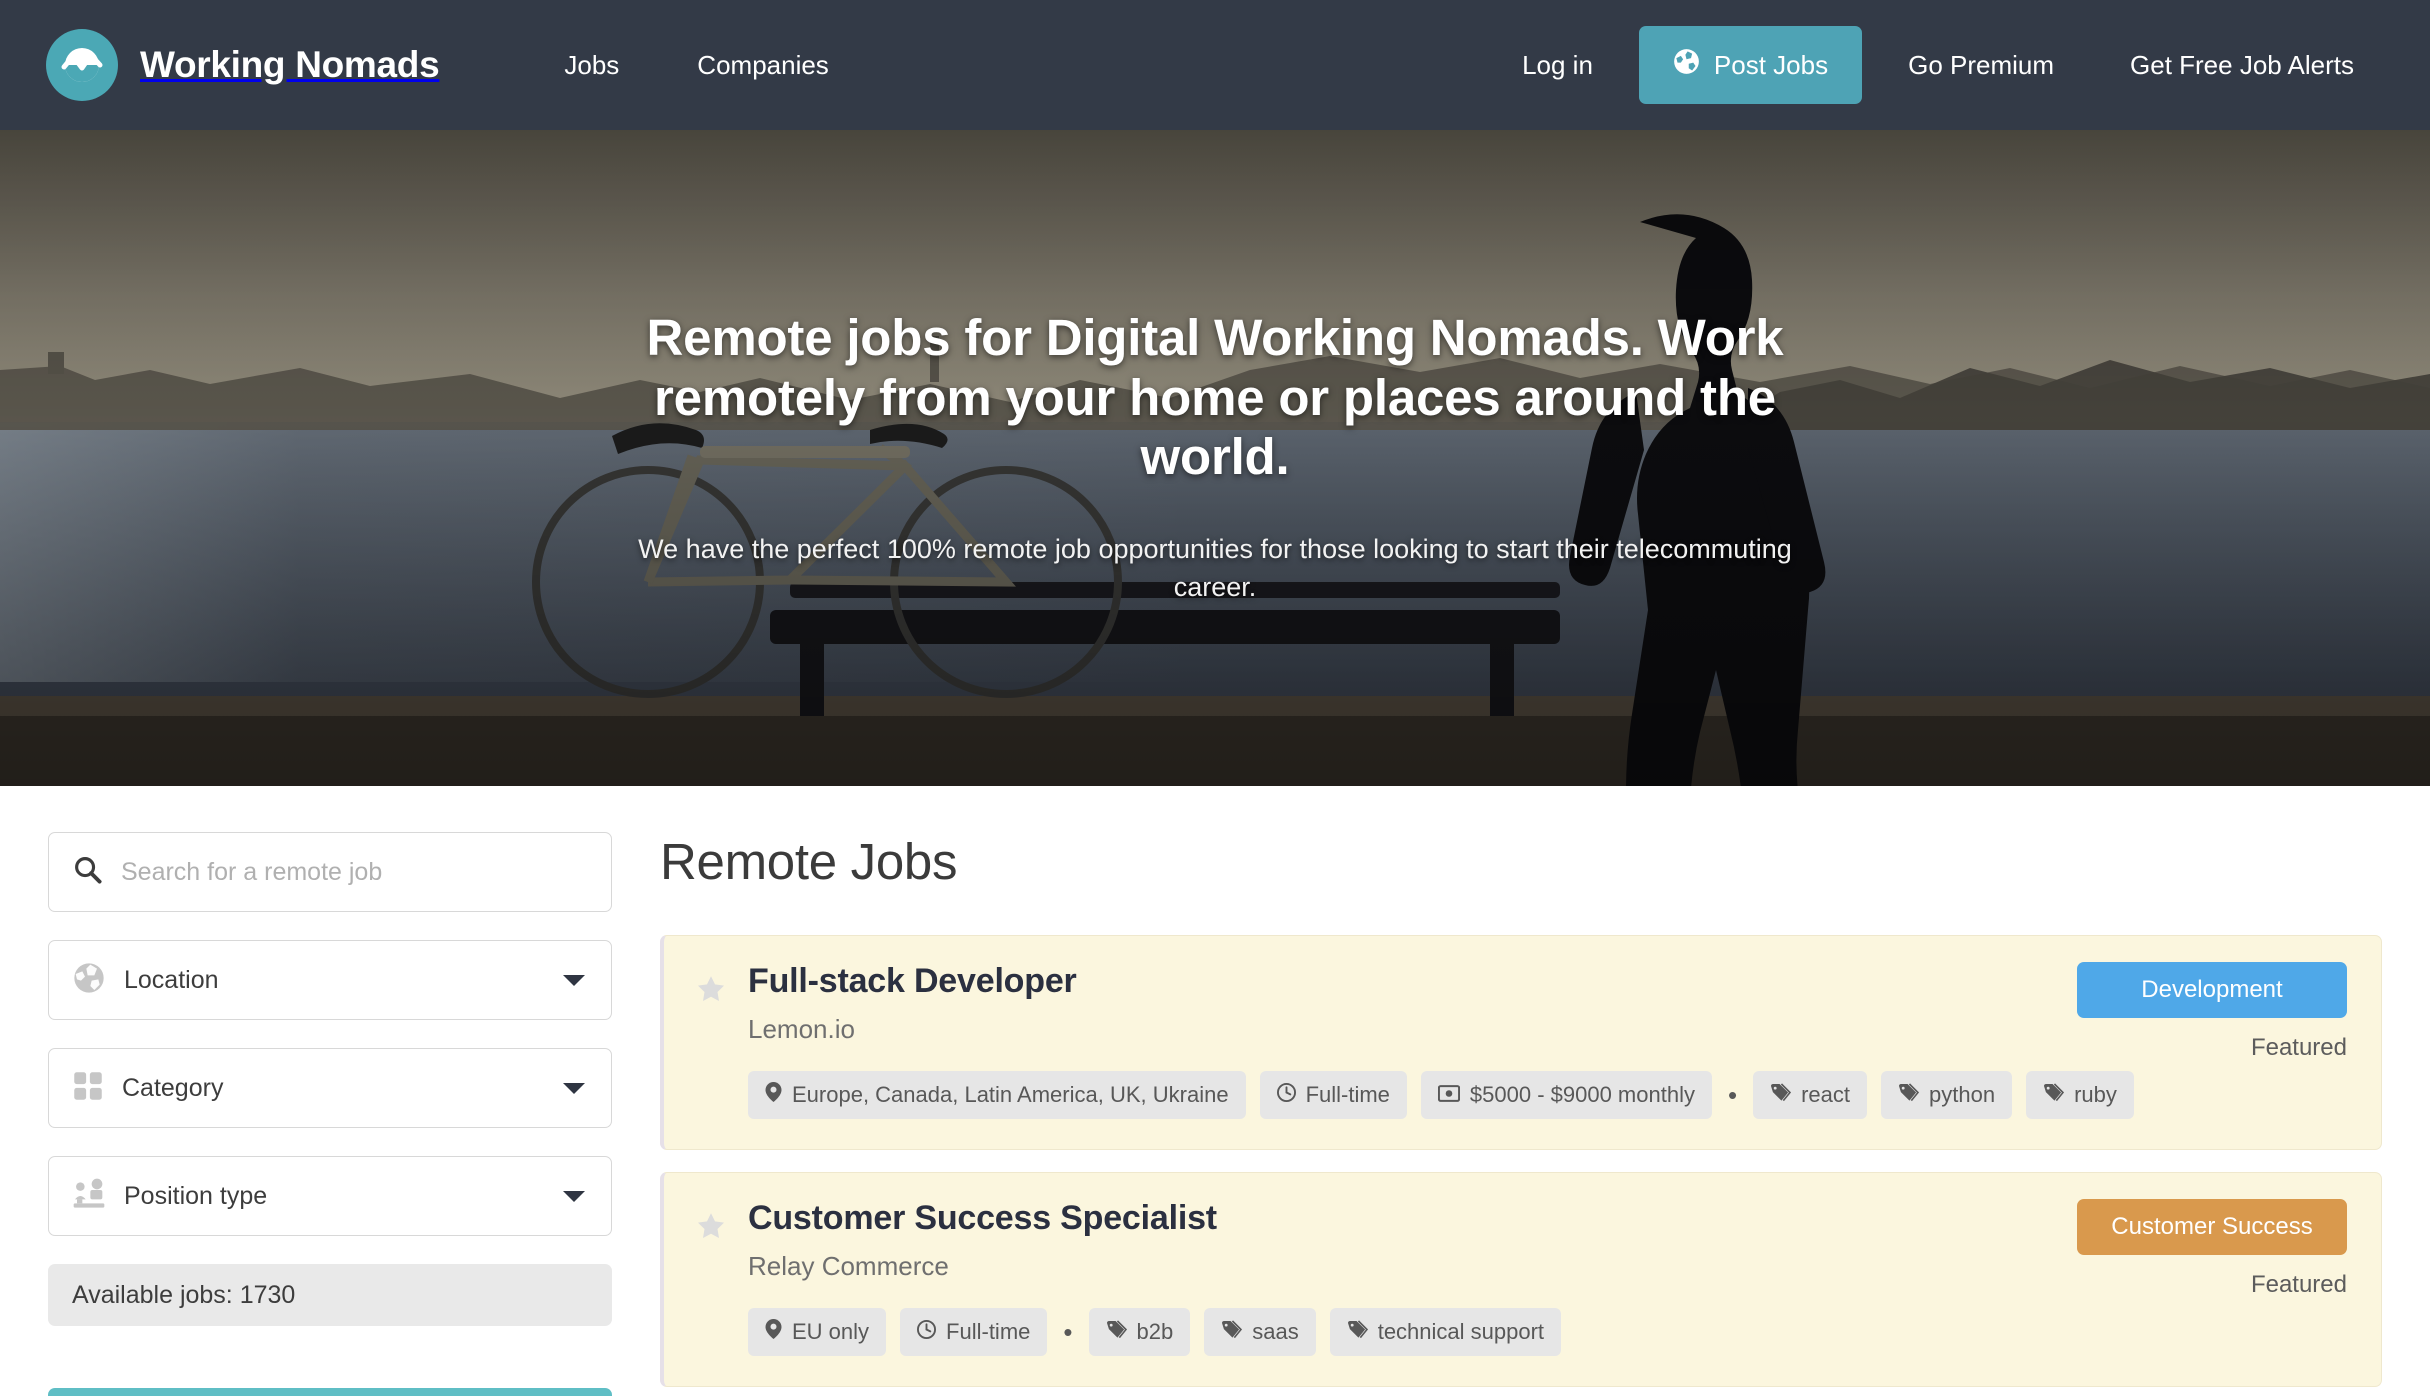 The image size is (2430, 1396). I want to click on job-side-meta: Customer Success Featured, so click(2212, 1249).